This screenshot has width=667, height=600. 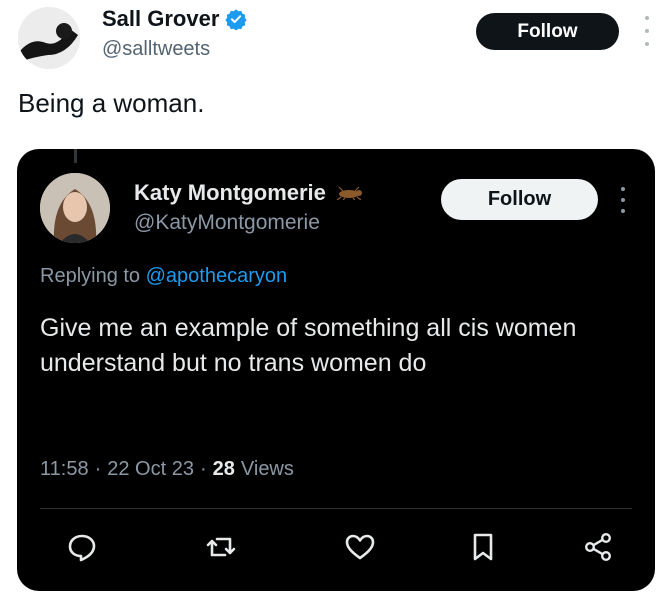 I want to click on share-button, so click(x=598, y=547).